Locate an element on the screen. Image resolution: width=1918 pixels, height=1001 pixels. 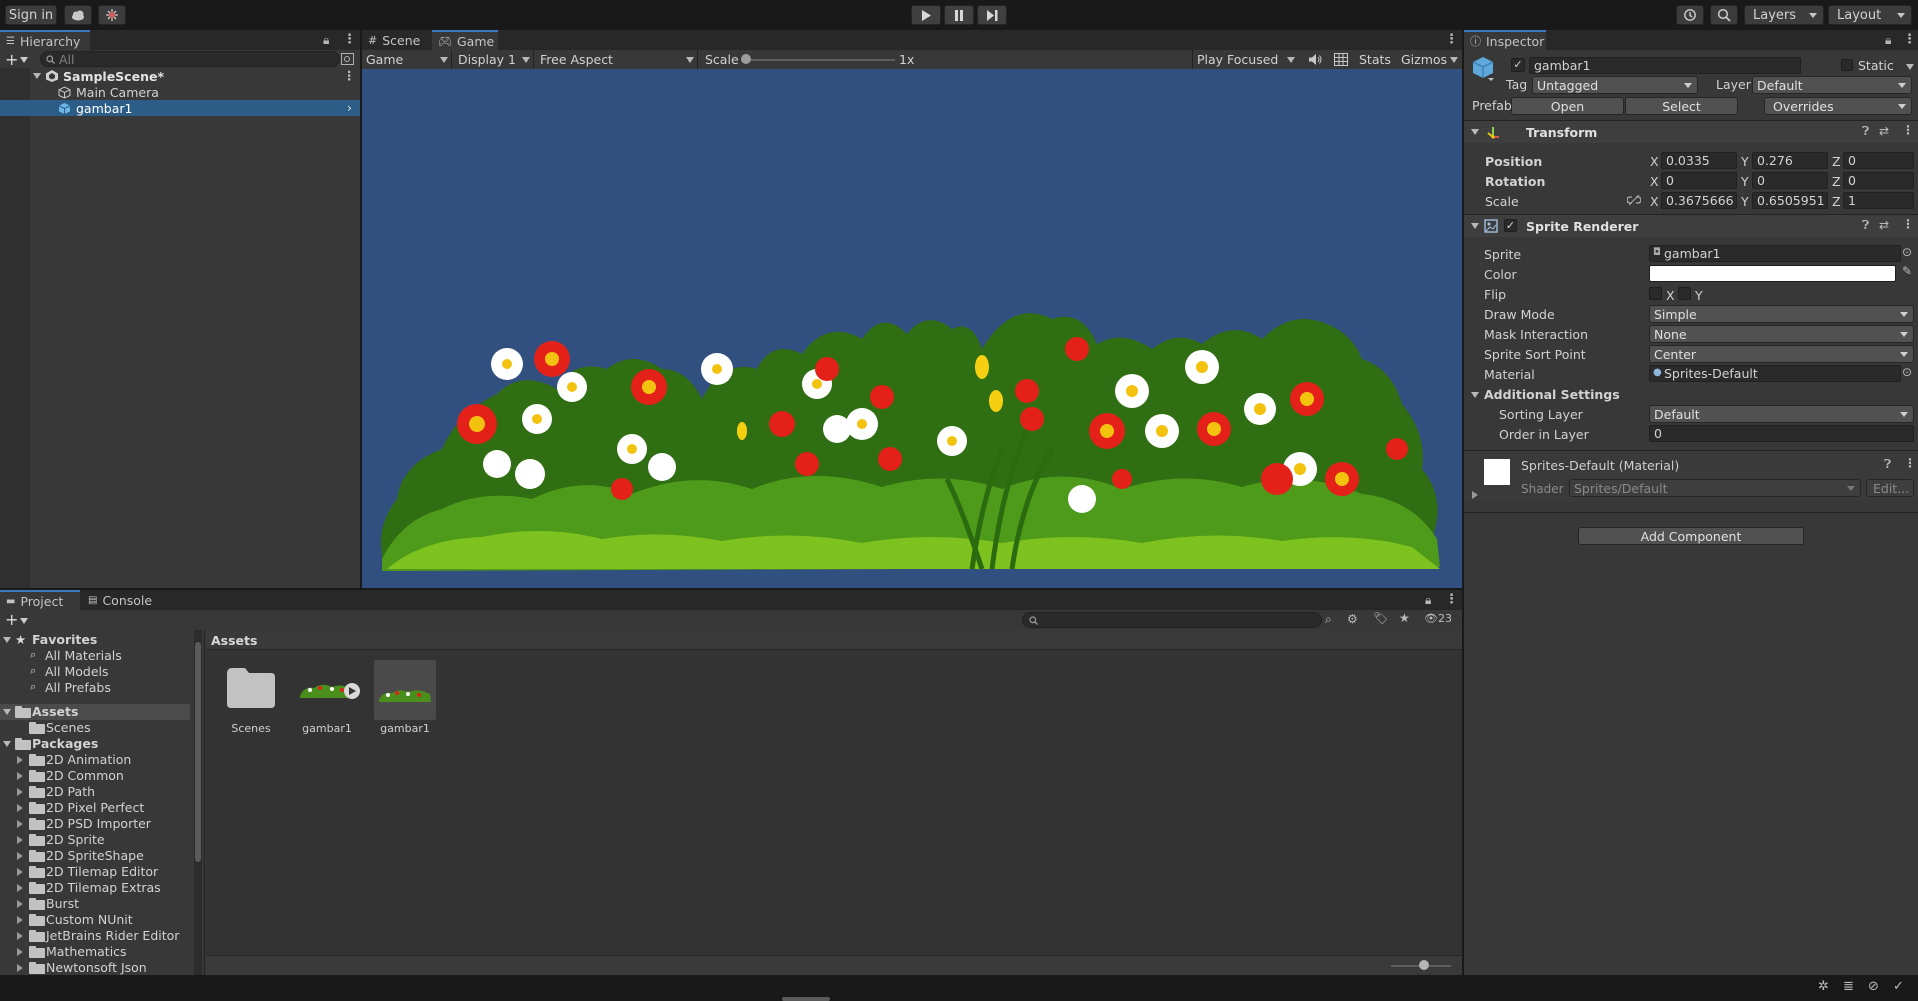
rotation-y-field: 0 is located at coordinates (1790, 180).